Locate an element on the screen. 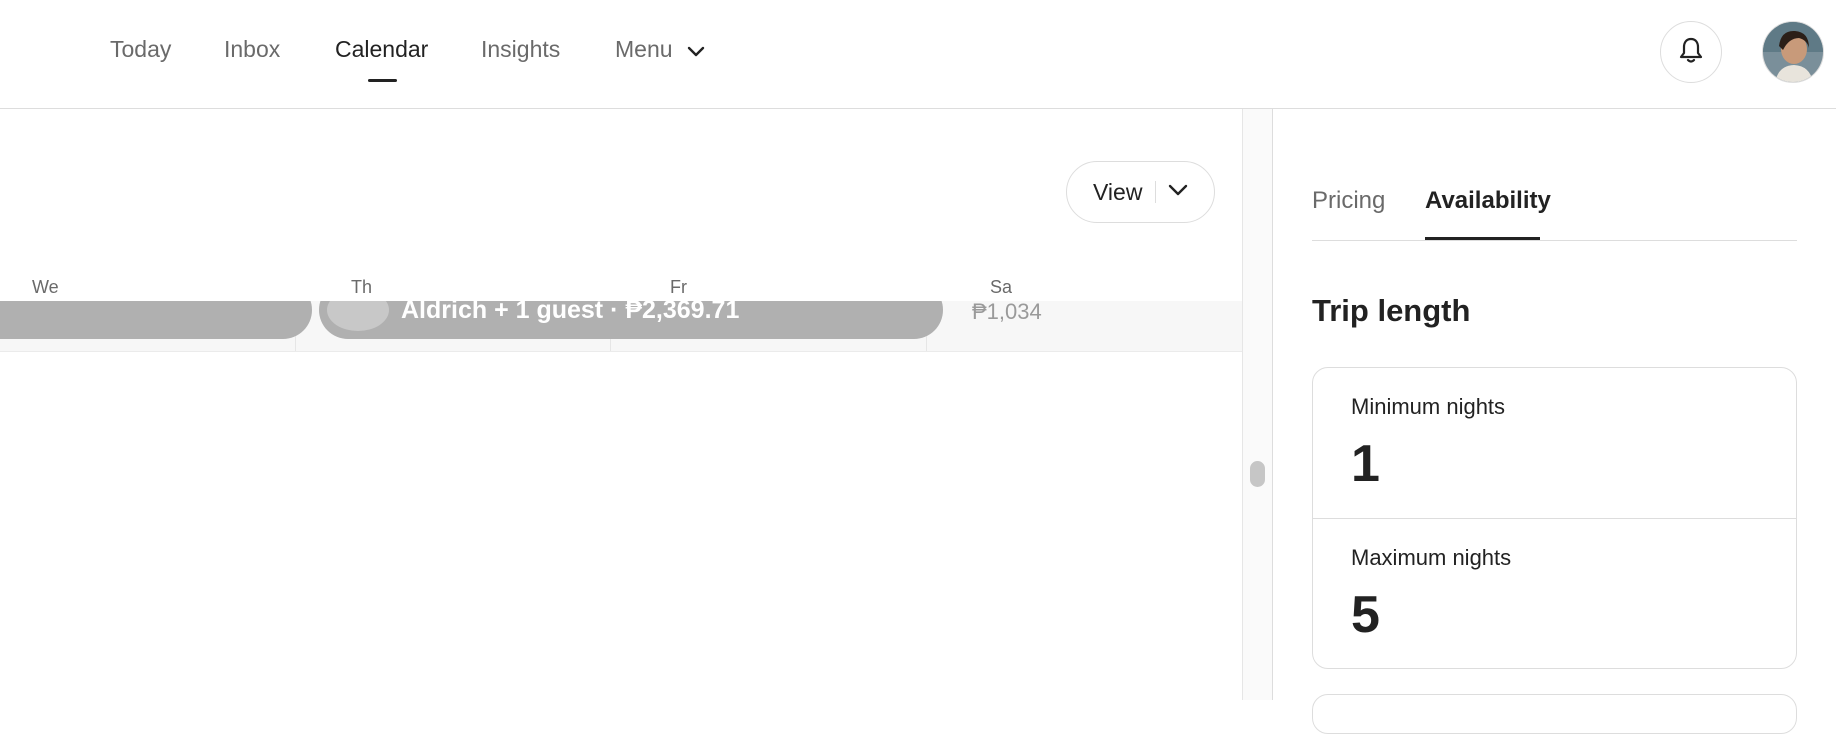 The height and width of the screenshot is (734, 1836). calendar-week-row: Aldrich + 1 guest · ₱2,369.71 ₱1,034 is located at coordinates (621, 316).